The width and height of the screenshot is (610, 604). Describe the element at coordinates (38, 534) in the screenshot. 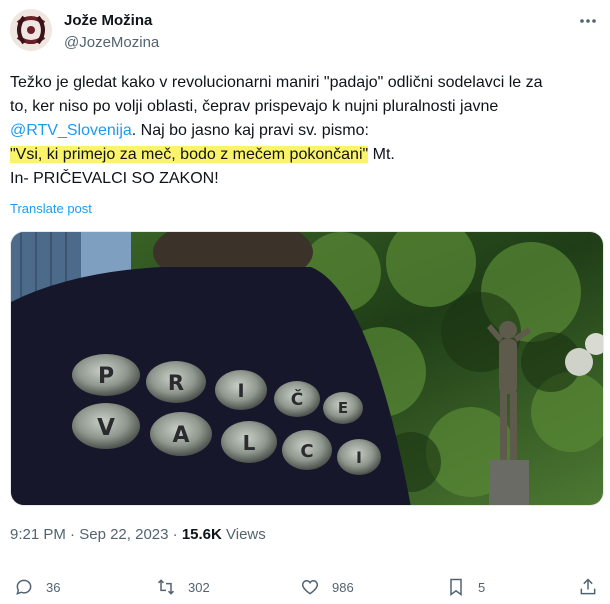

I see `post-time: 9:21 PM` at that location.